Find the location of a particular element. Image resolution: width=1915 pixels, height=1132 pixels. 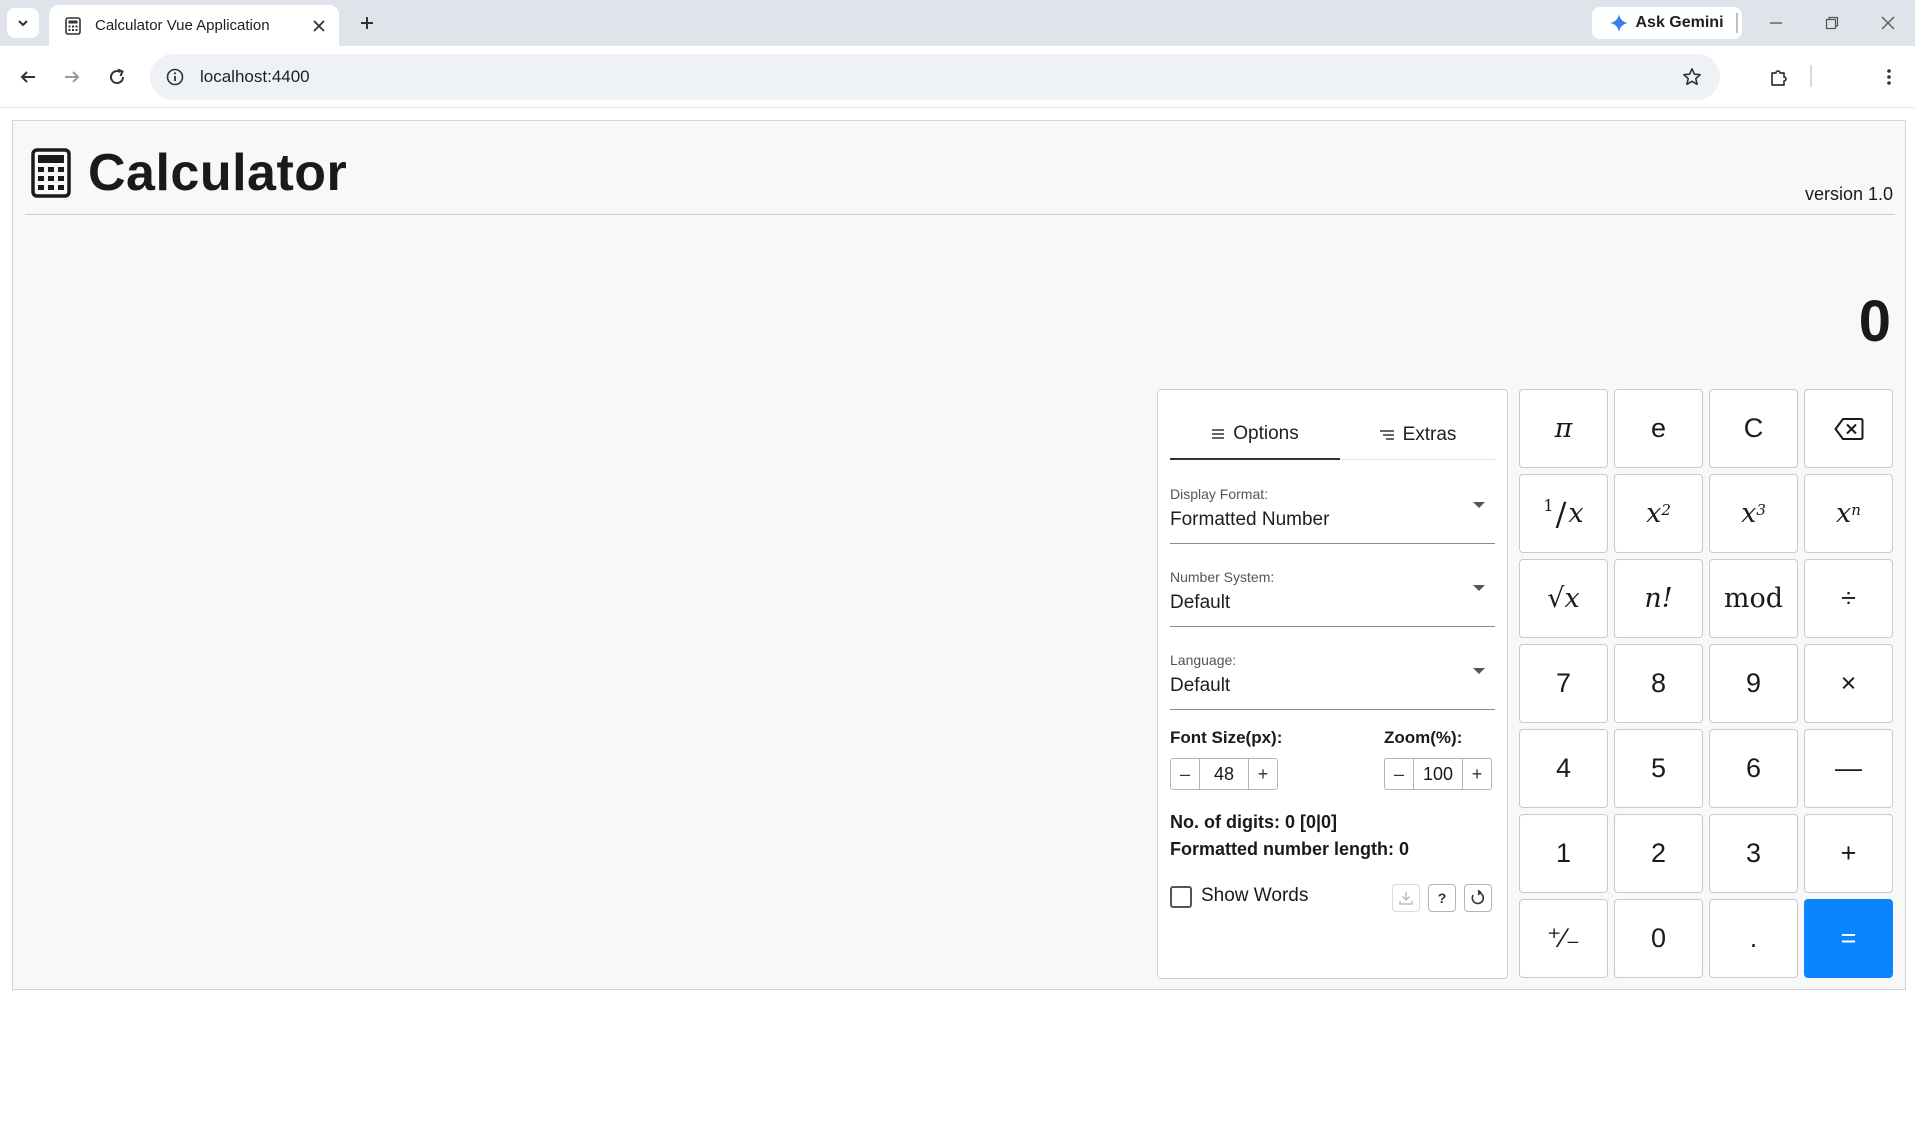

eight-key: 8 is located at coordinates (1658, 683).